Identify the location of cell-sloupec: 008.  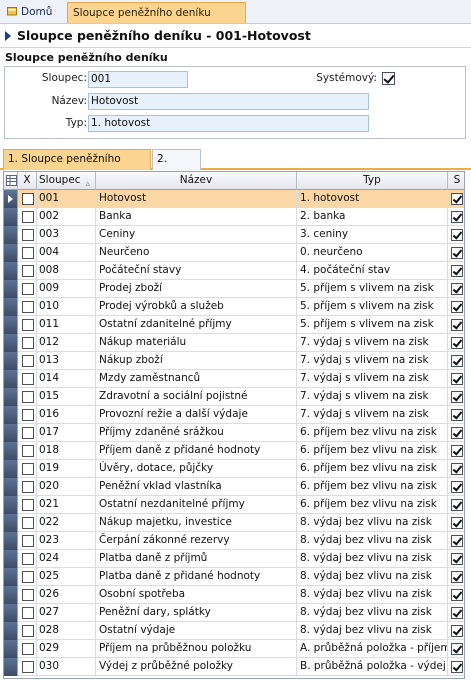
(66, 271).